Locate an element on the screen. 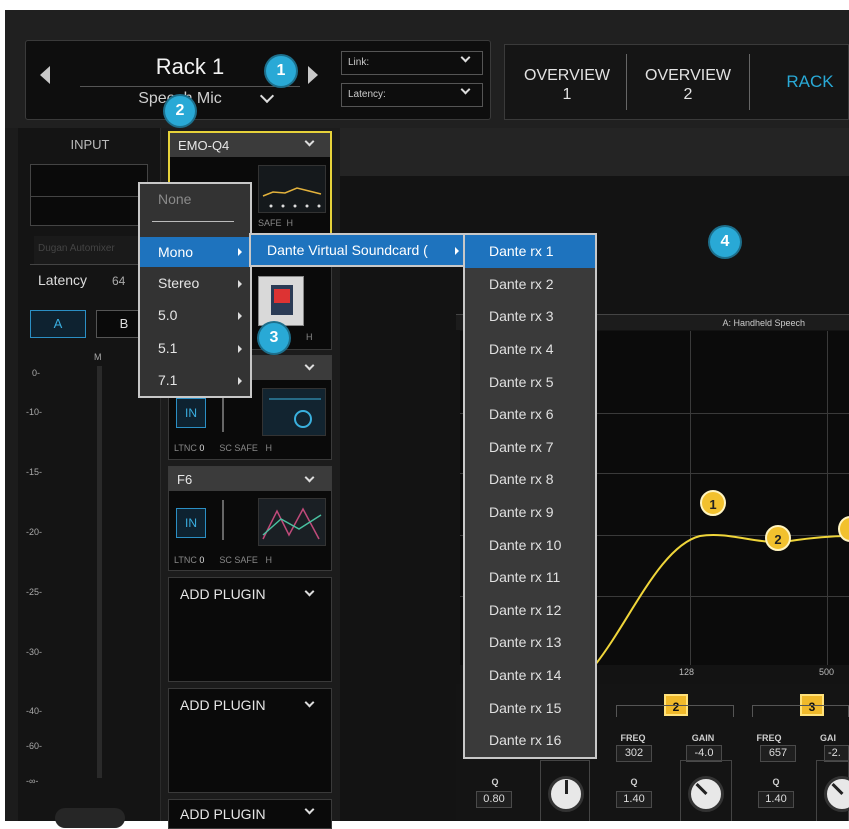 This screenshot has width=849, height=829. plugin-footer: SAFE H is located at coordinates (276, 223).